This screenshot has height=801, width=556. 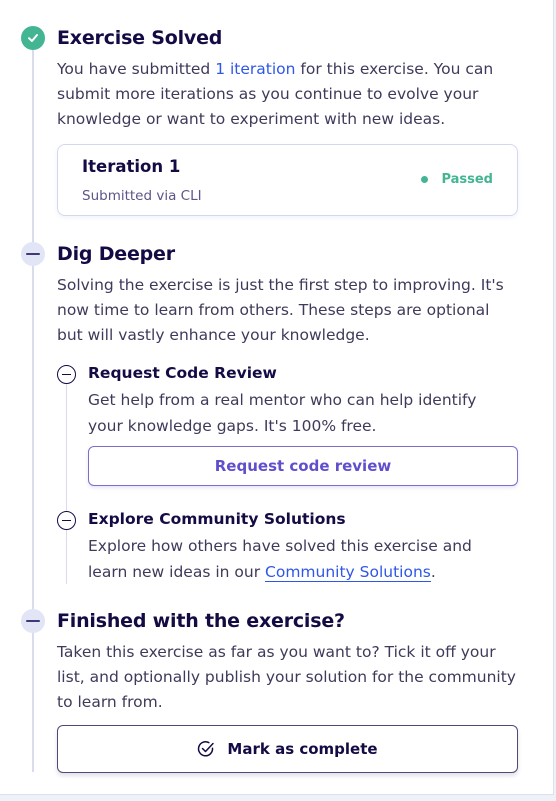 I want to click on exercise-solved-title: Exercise Solved, so click(x=140, y=38).